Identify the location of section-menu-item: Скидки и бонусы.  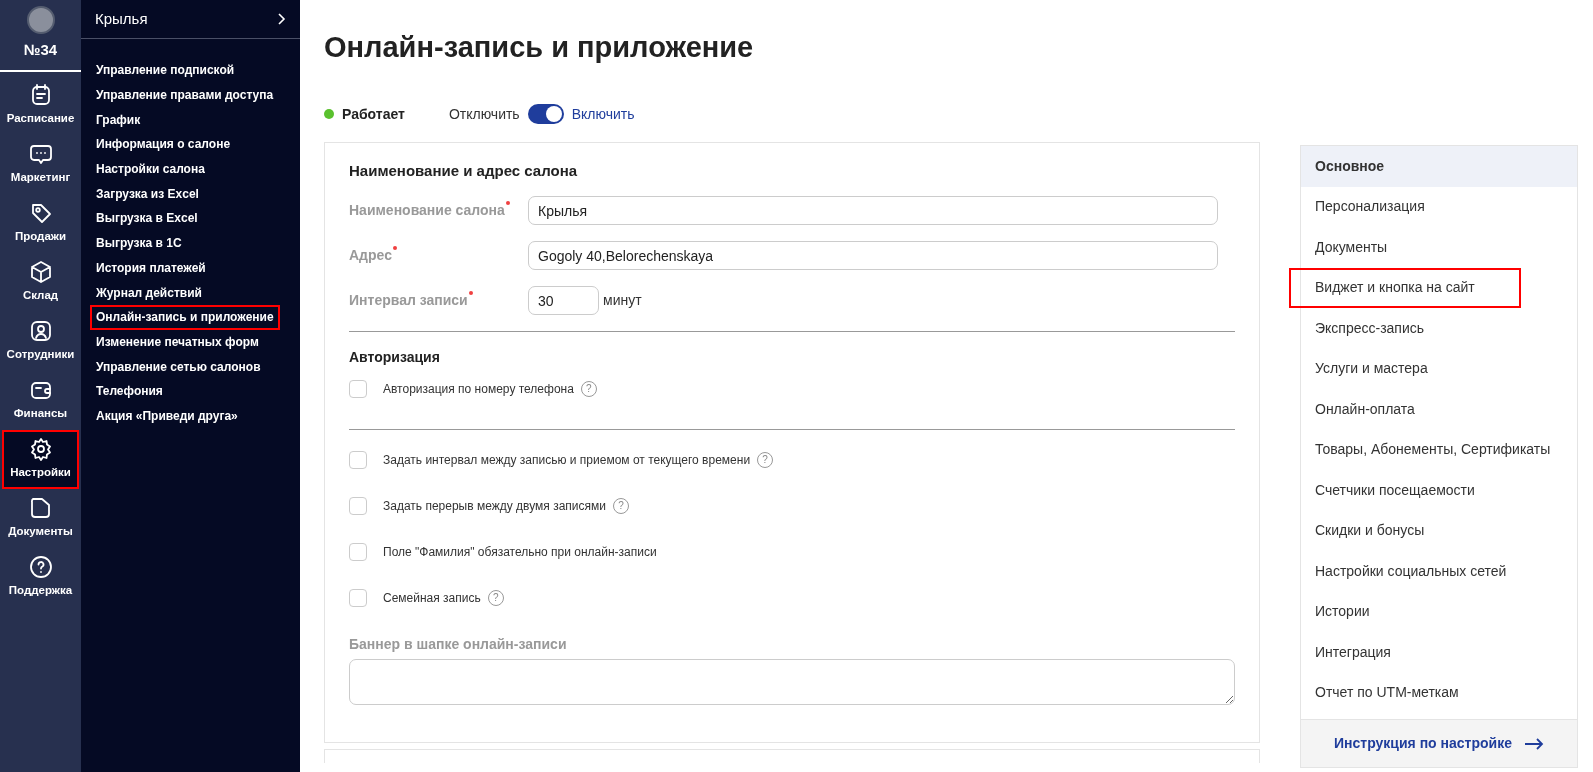
(1439, 530).